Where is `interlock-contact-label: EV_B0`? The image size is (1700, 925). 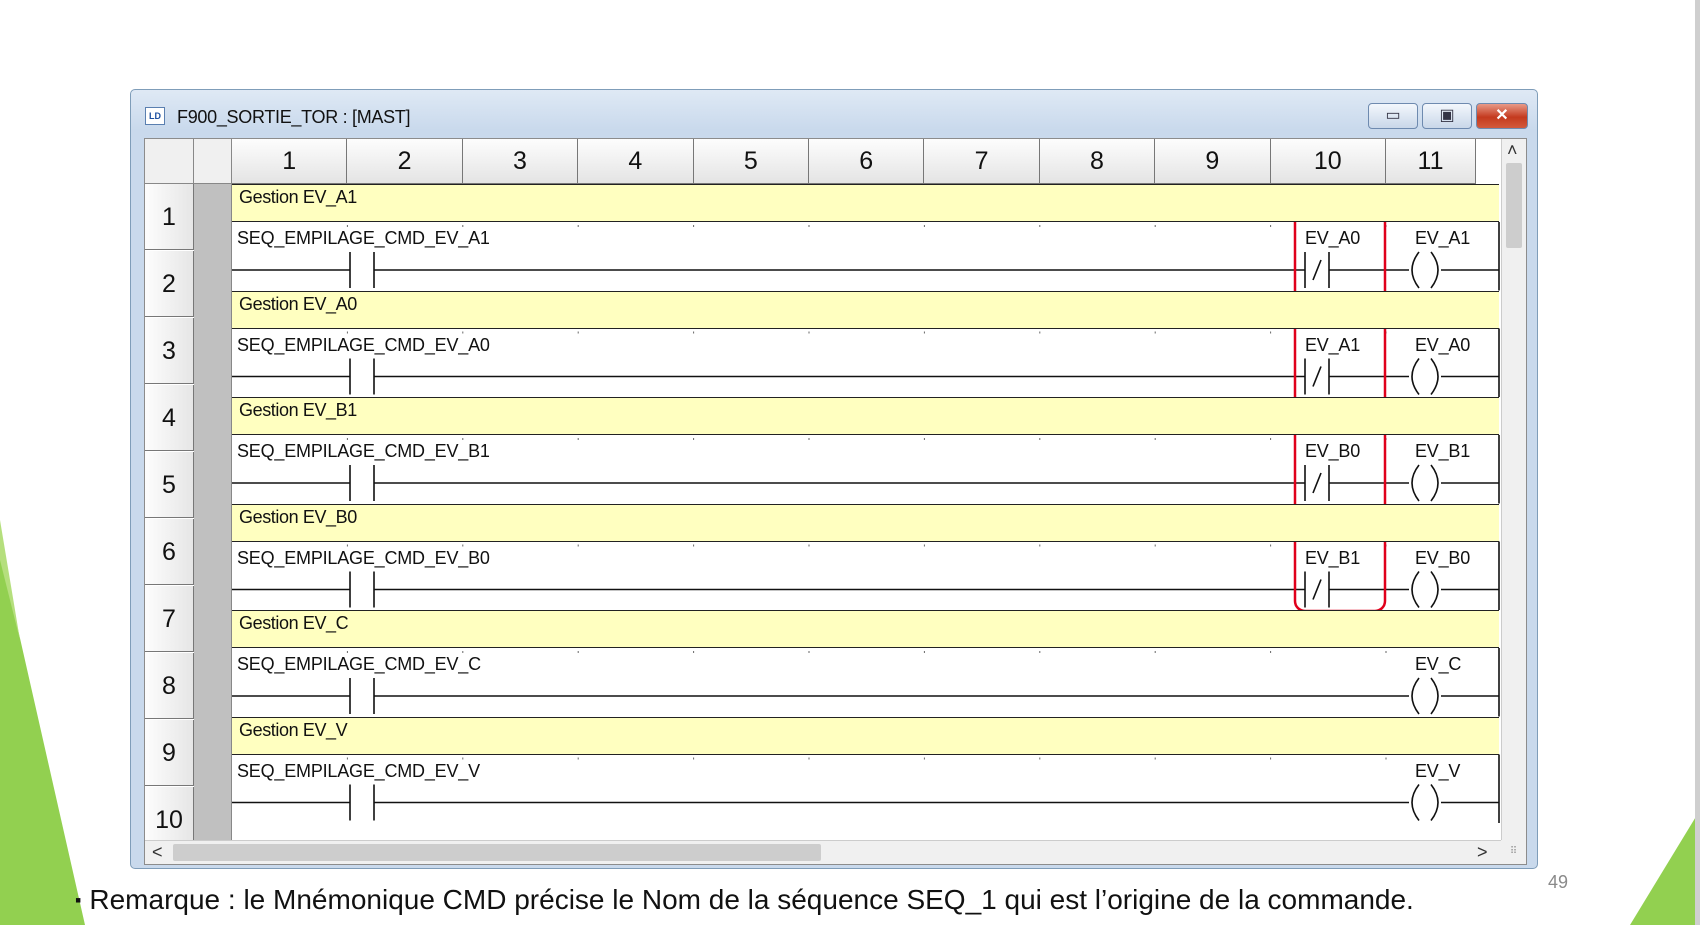
interlock-contact-label: EV_B0 is located at coordinates (1332, 451).